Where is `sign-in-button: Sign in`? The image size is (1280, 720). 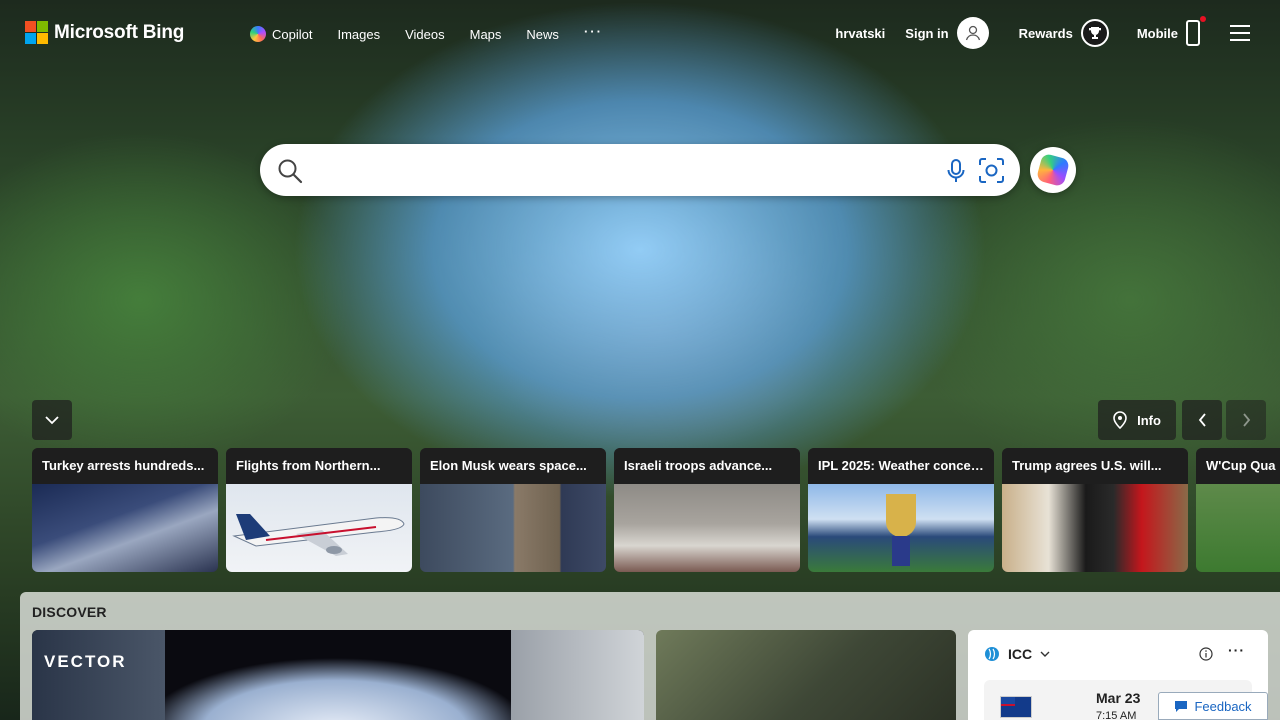 sign-in-button: Sign in is located at coordinates (947, 33).